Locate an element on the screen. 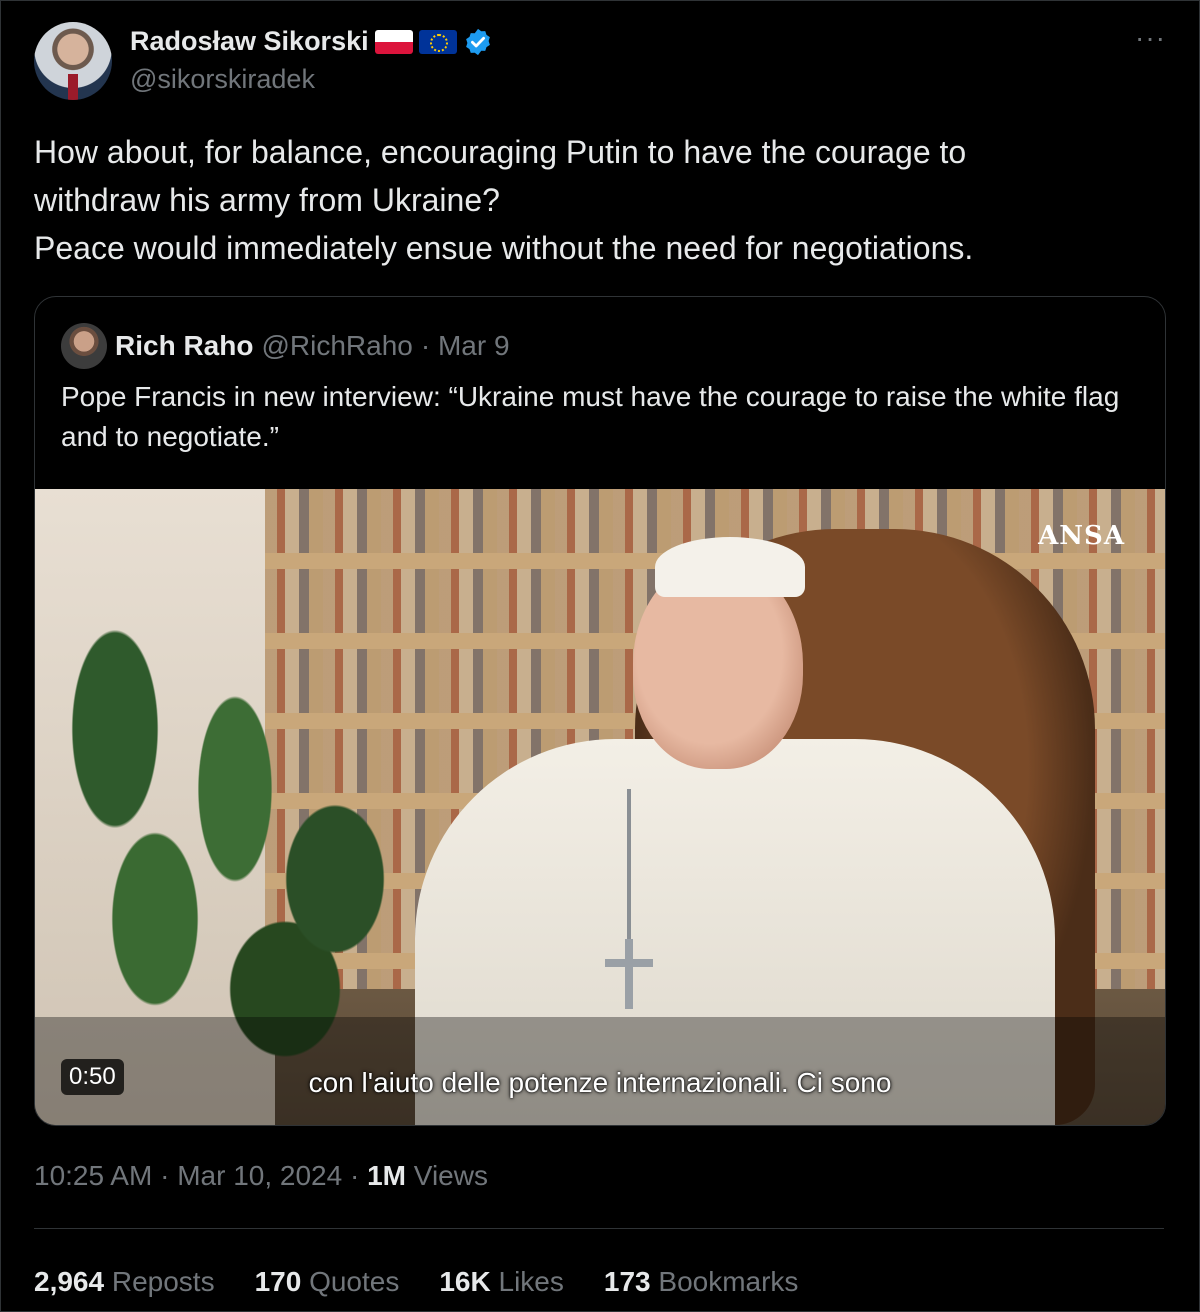 The height and width of the screenshot is (1312, 1200). likes-count: 16K is located at coordinates (465, 1281).